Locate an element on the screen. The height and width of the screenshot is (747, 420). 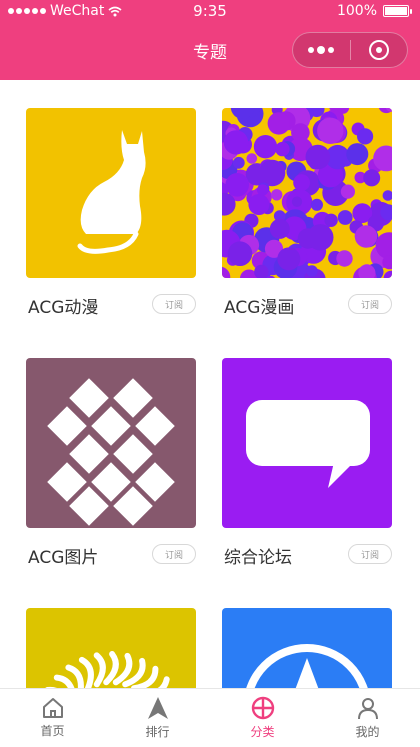
topic-title: ACG漫画 is located at coordinates (259, 308).